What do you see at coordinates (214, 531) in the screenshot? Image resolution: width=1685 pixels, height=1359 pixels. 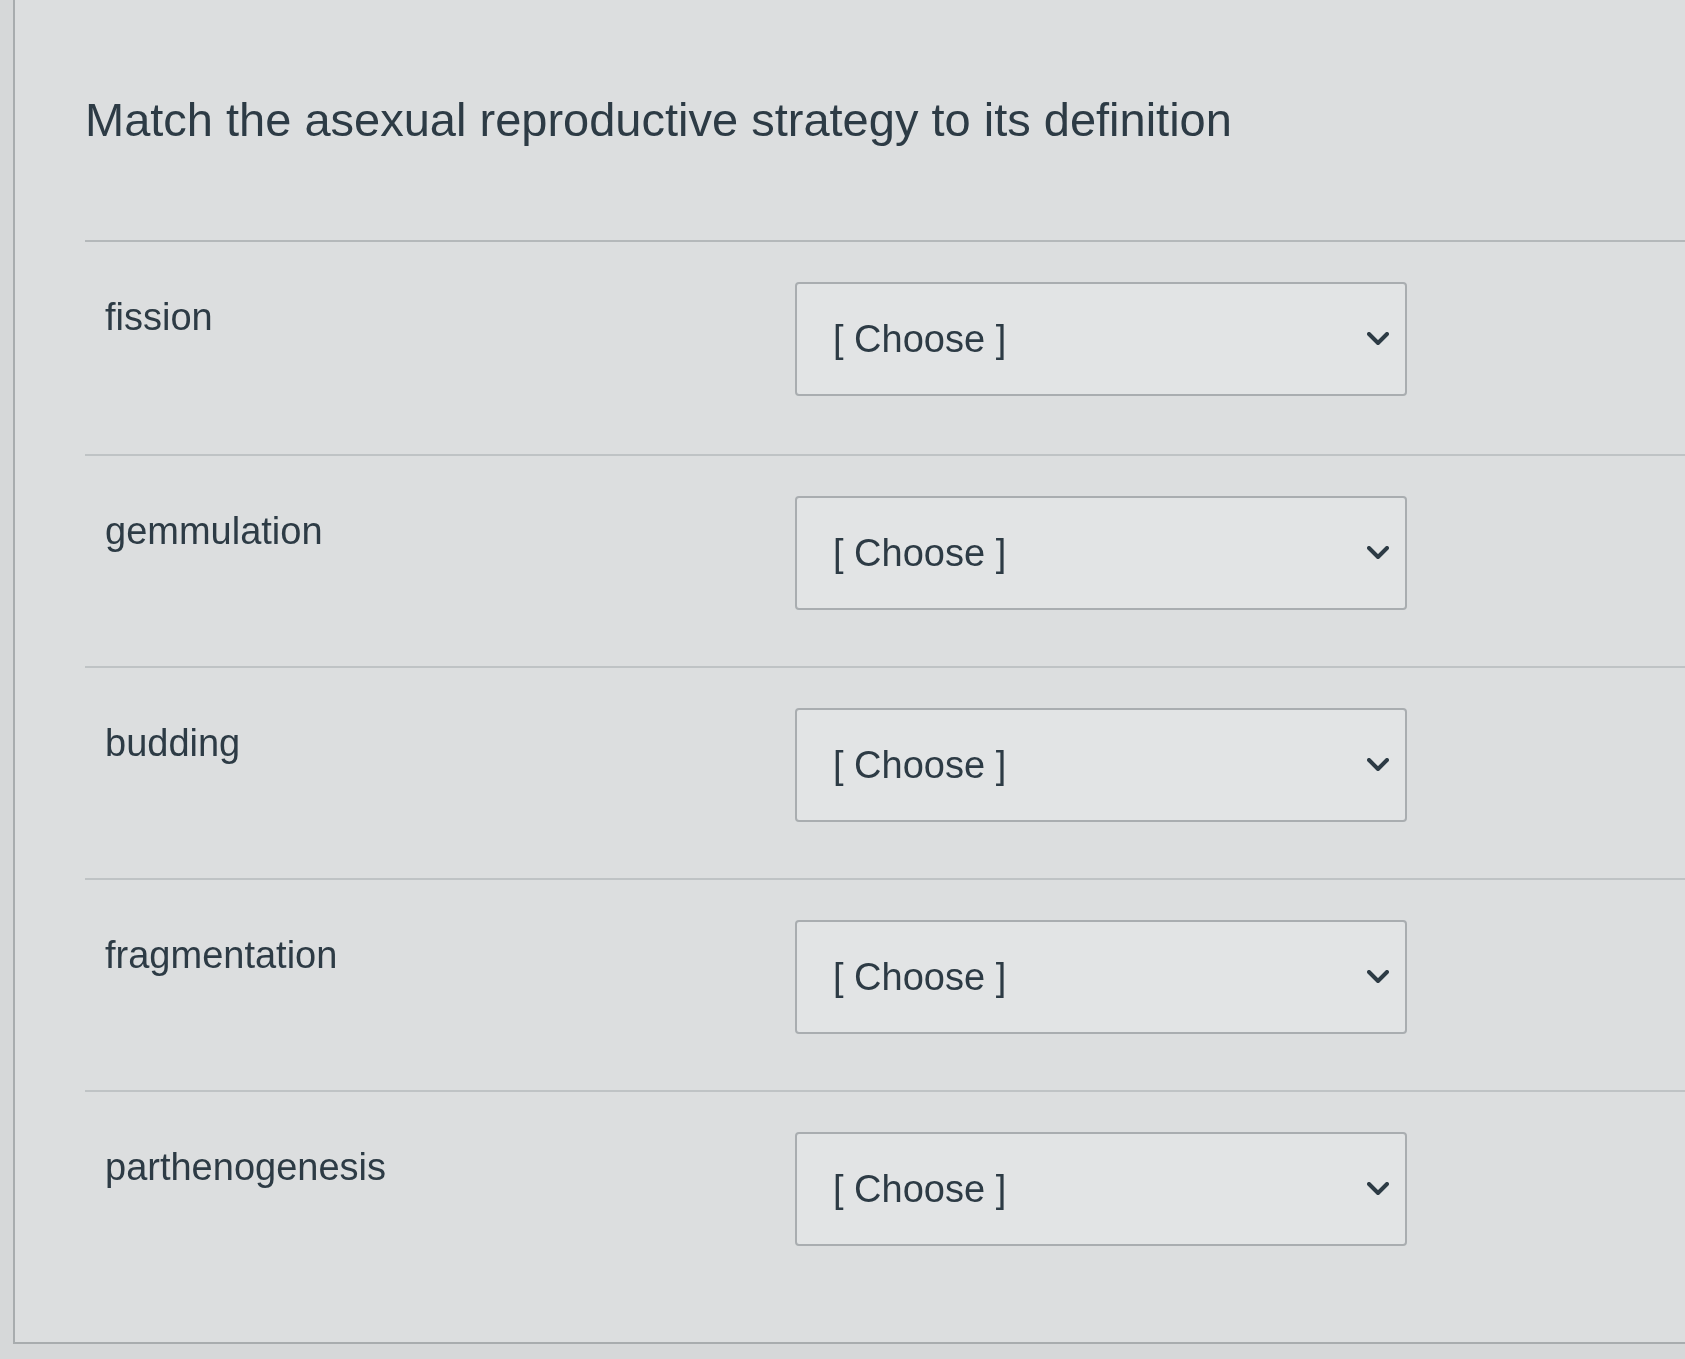 I see `term-label: gemmulation` at bounding box center [214, 531].